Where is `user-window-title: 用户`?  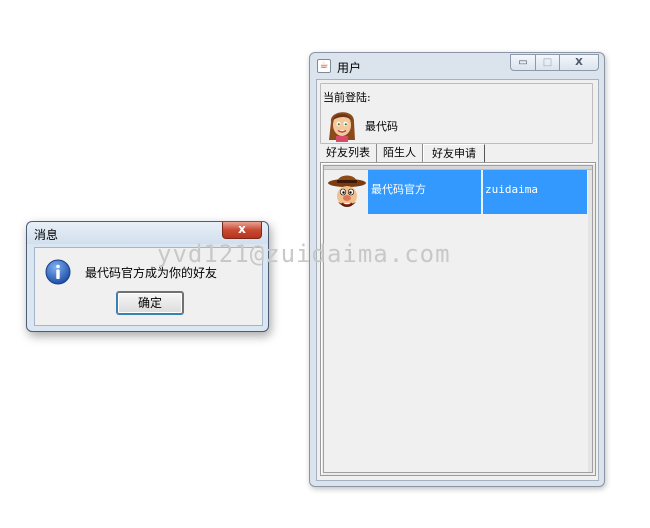
user-window-title: 用户 is located at coordinates (349, 68).